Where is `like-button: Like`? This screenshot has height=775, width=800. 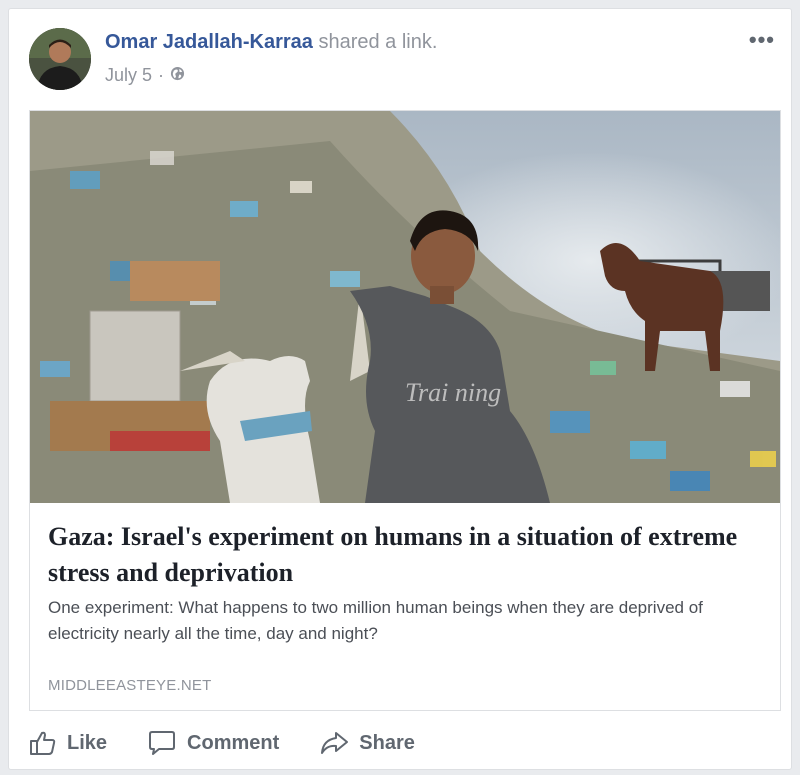
like-button: Like is located at coordinates (68, 743).